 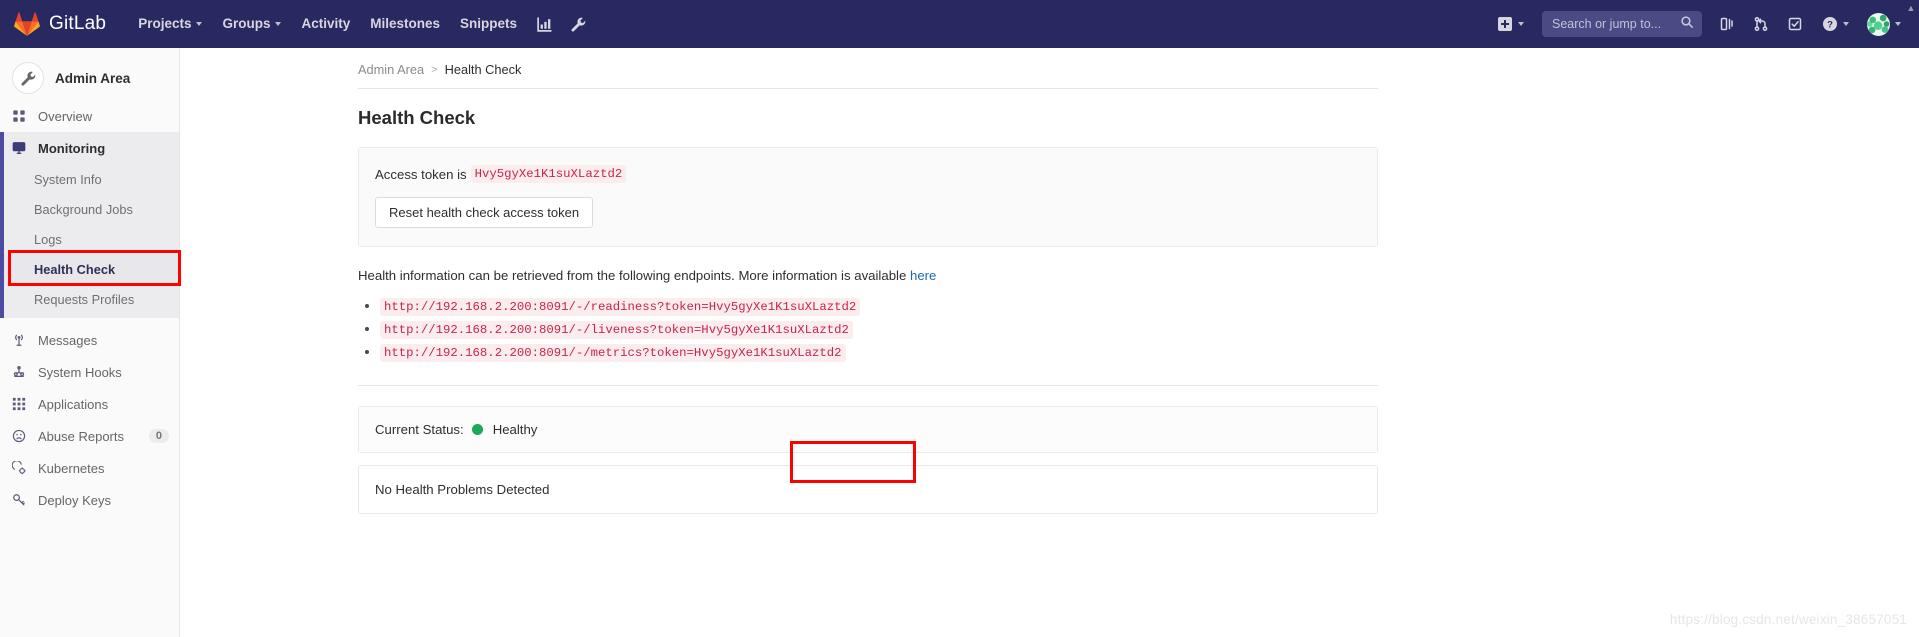 I want to click on navbar-right-cluster: ?, so click(x=1703, y=24).